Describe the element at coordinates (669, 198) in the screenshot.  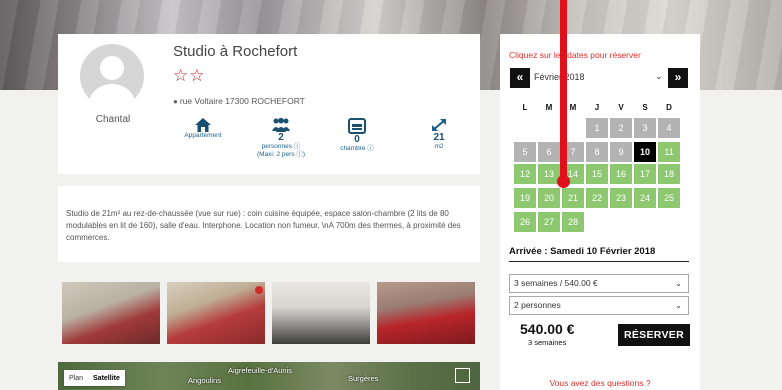
I see `calendar-day: 25` at that location.